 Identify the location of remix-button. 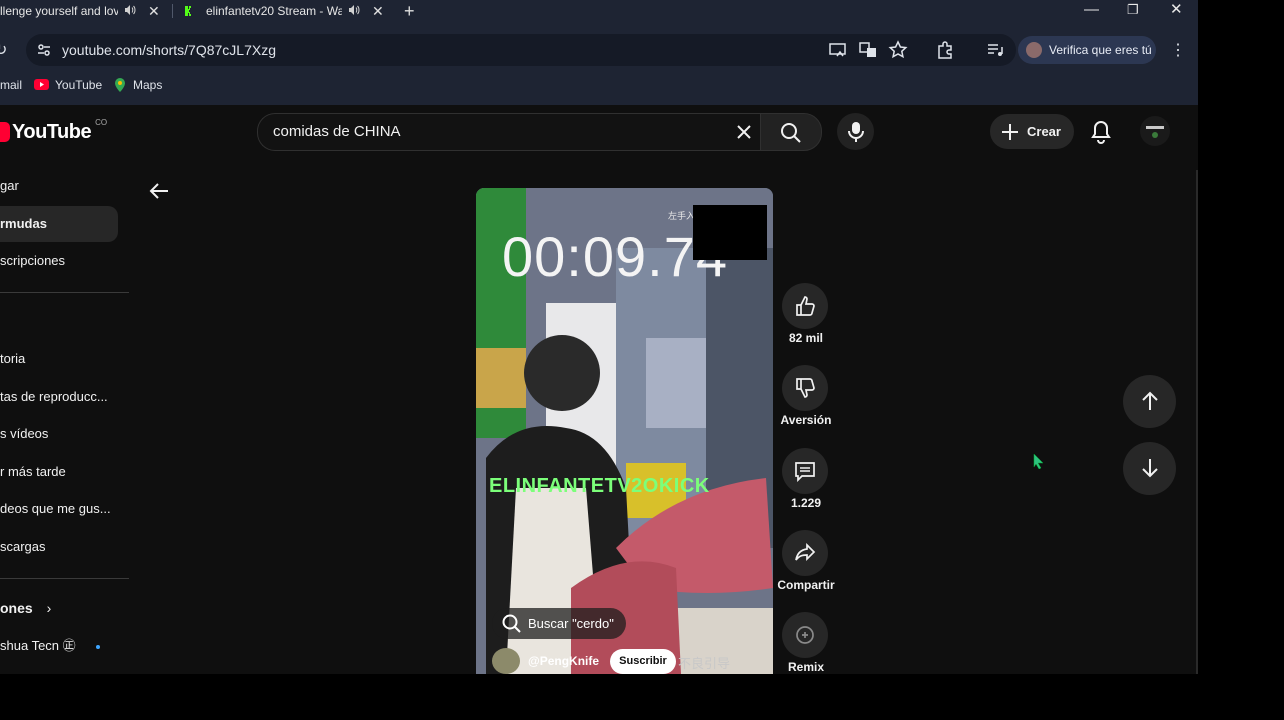
(805, 635).